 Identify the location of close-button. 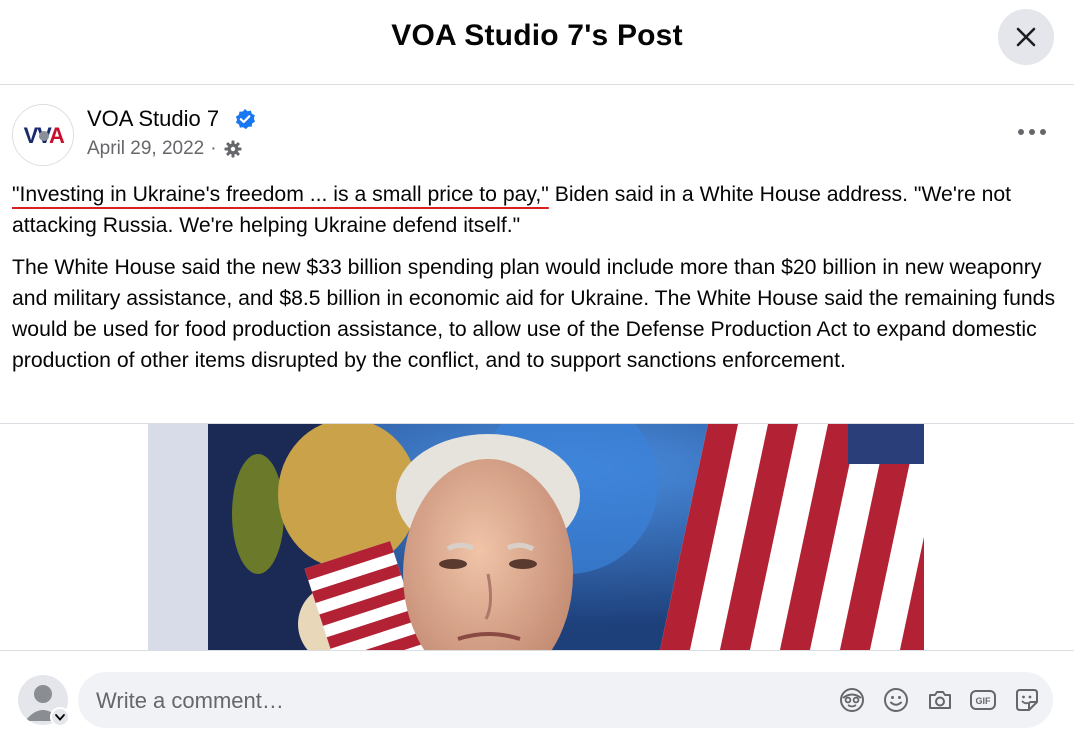
(1026, 37).